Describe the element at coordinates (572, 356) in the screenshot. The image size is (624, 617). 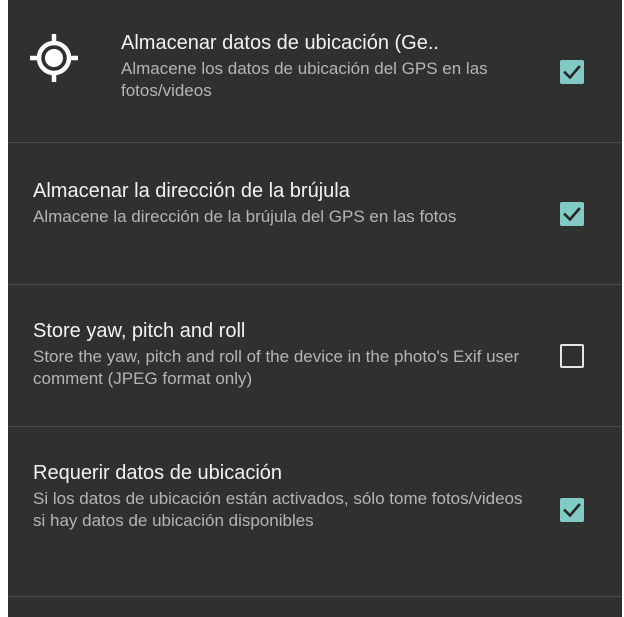
I see `store-yaw-pitch-roll-checkbox` at that location.